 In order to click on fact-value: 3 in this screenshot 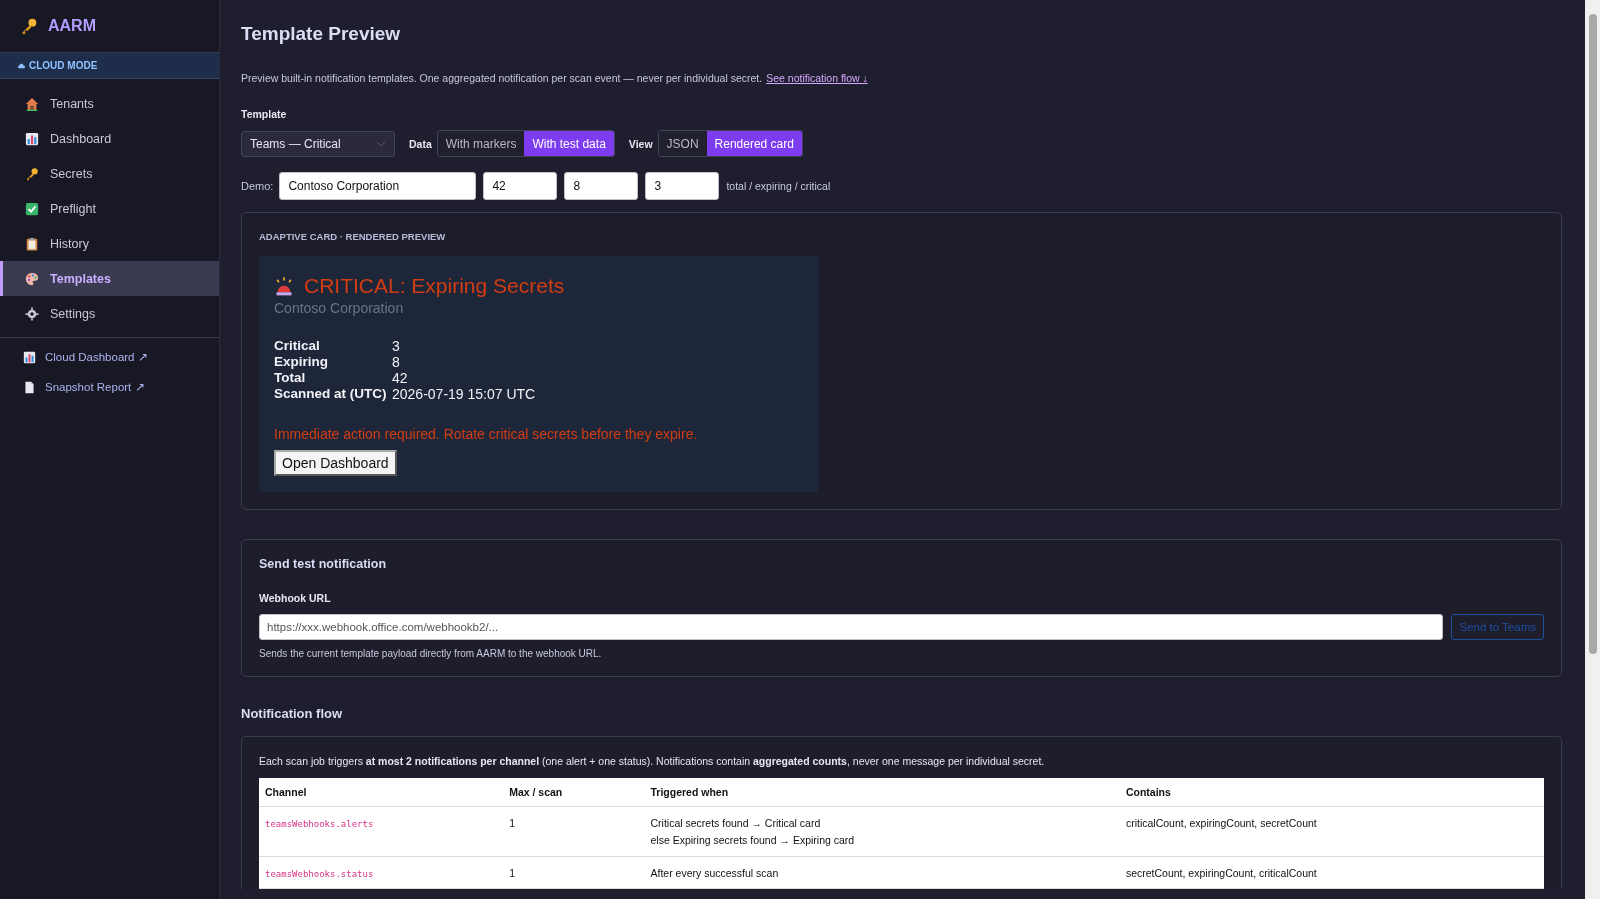, I will do `click(396, 346)`.